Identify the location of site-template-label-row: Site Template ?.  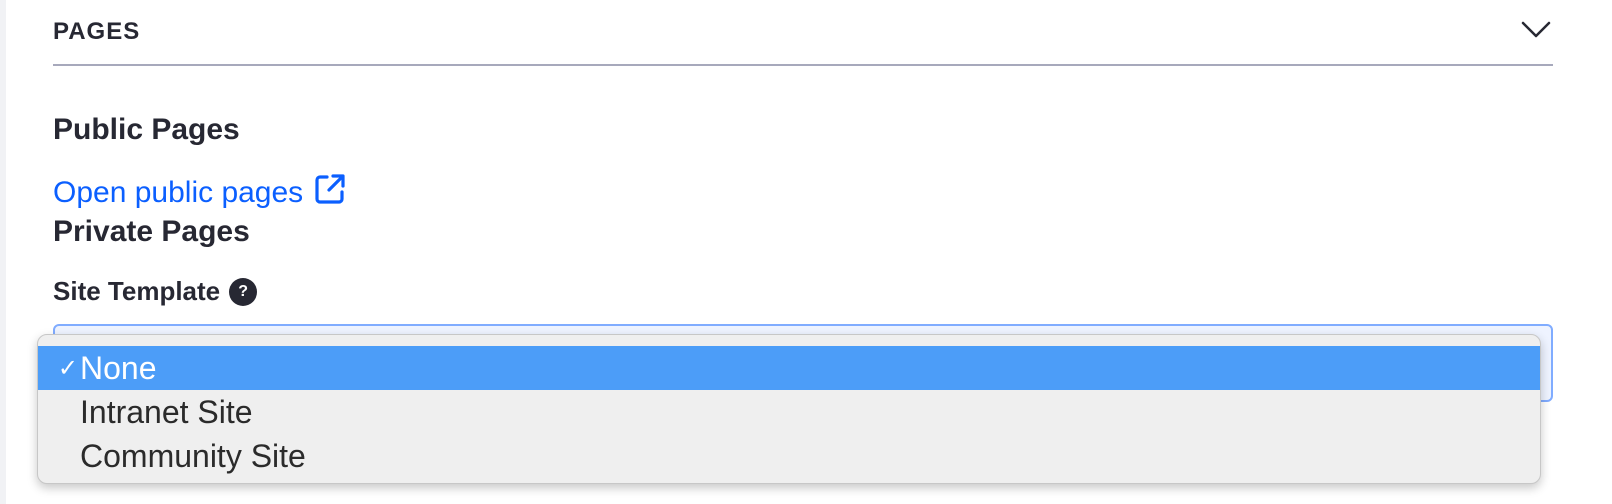
(155, 291).